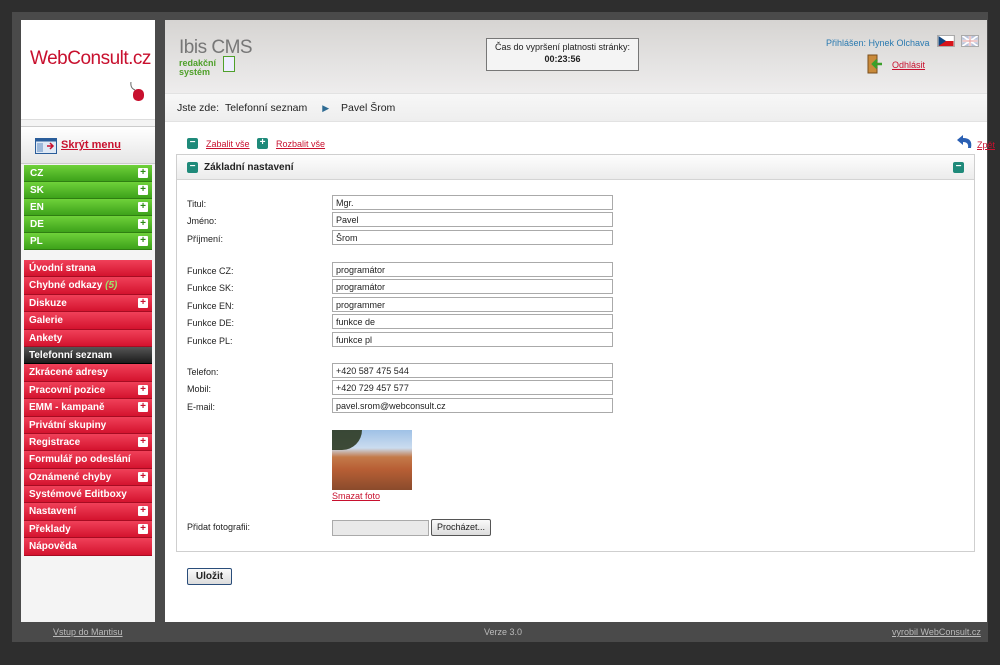 The height and width of the screenshot is (665, 1000). I want to click on timer-value: 00:23:56, so click(562, 59).